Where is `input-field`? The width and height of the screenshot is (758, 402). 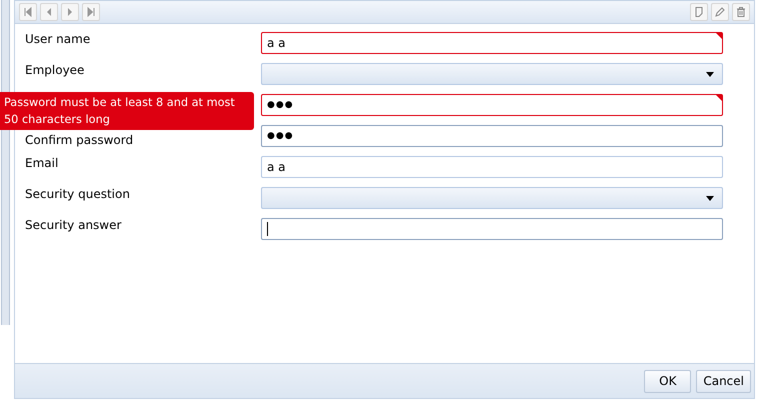 input-field is located at coordinates (492, 229).